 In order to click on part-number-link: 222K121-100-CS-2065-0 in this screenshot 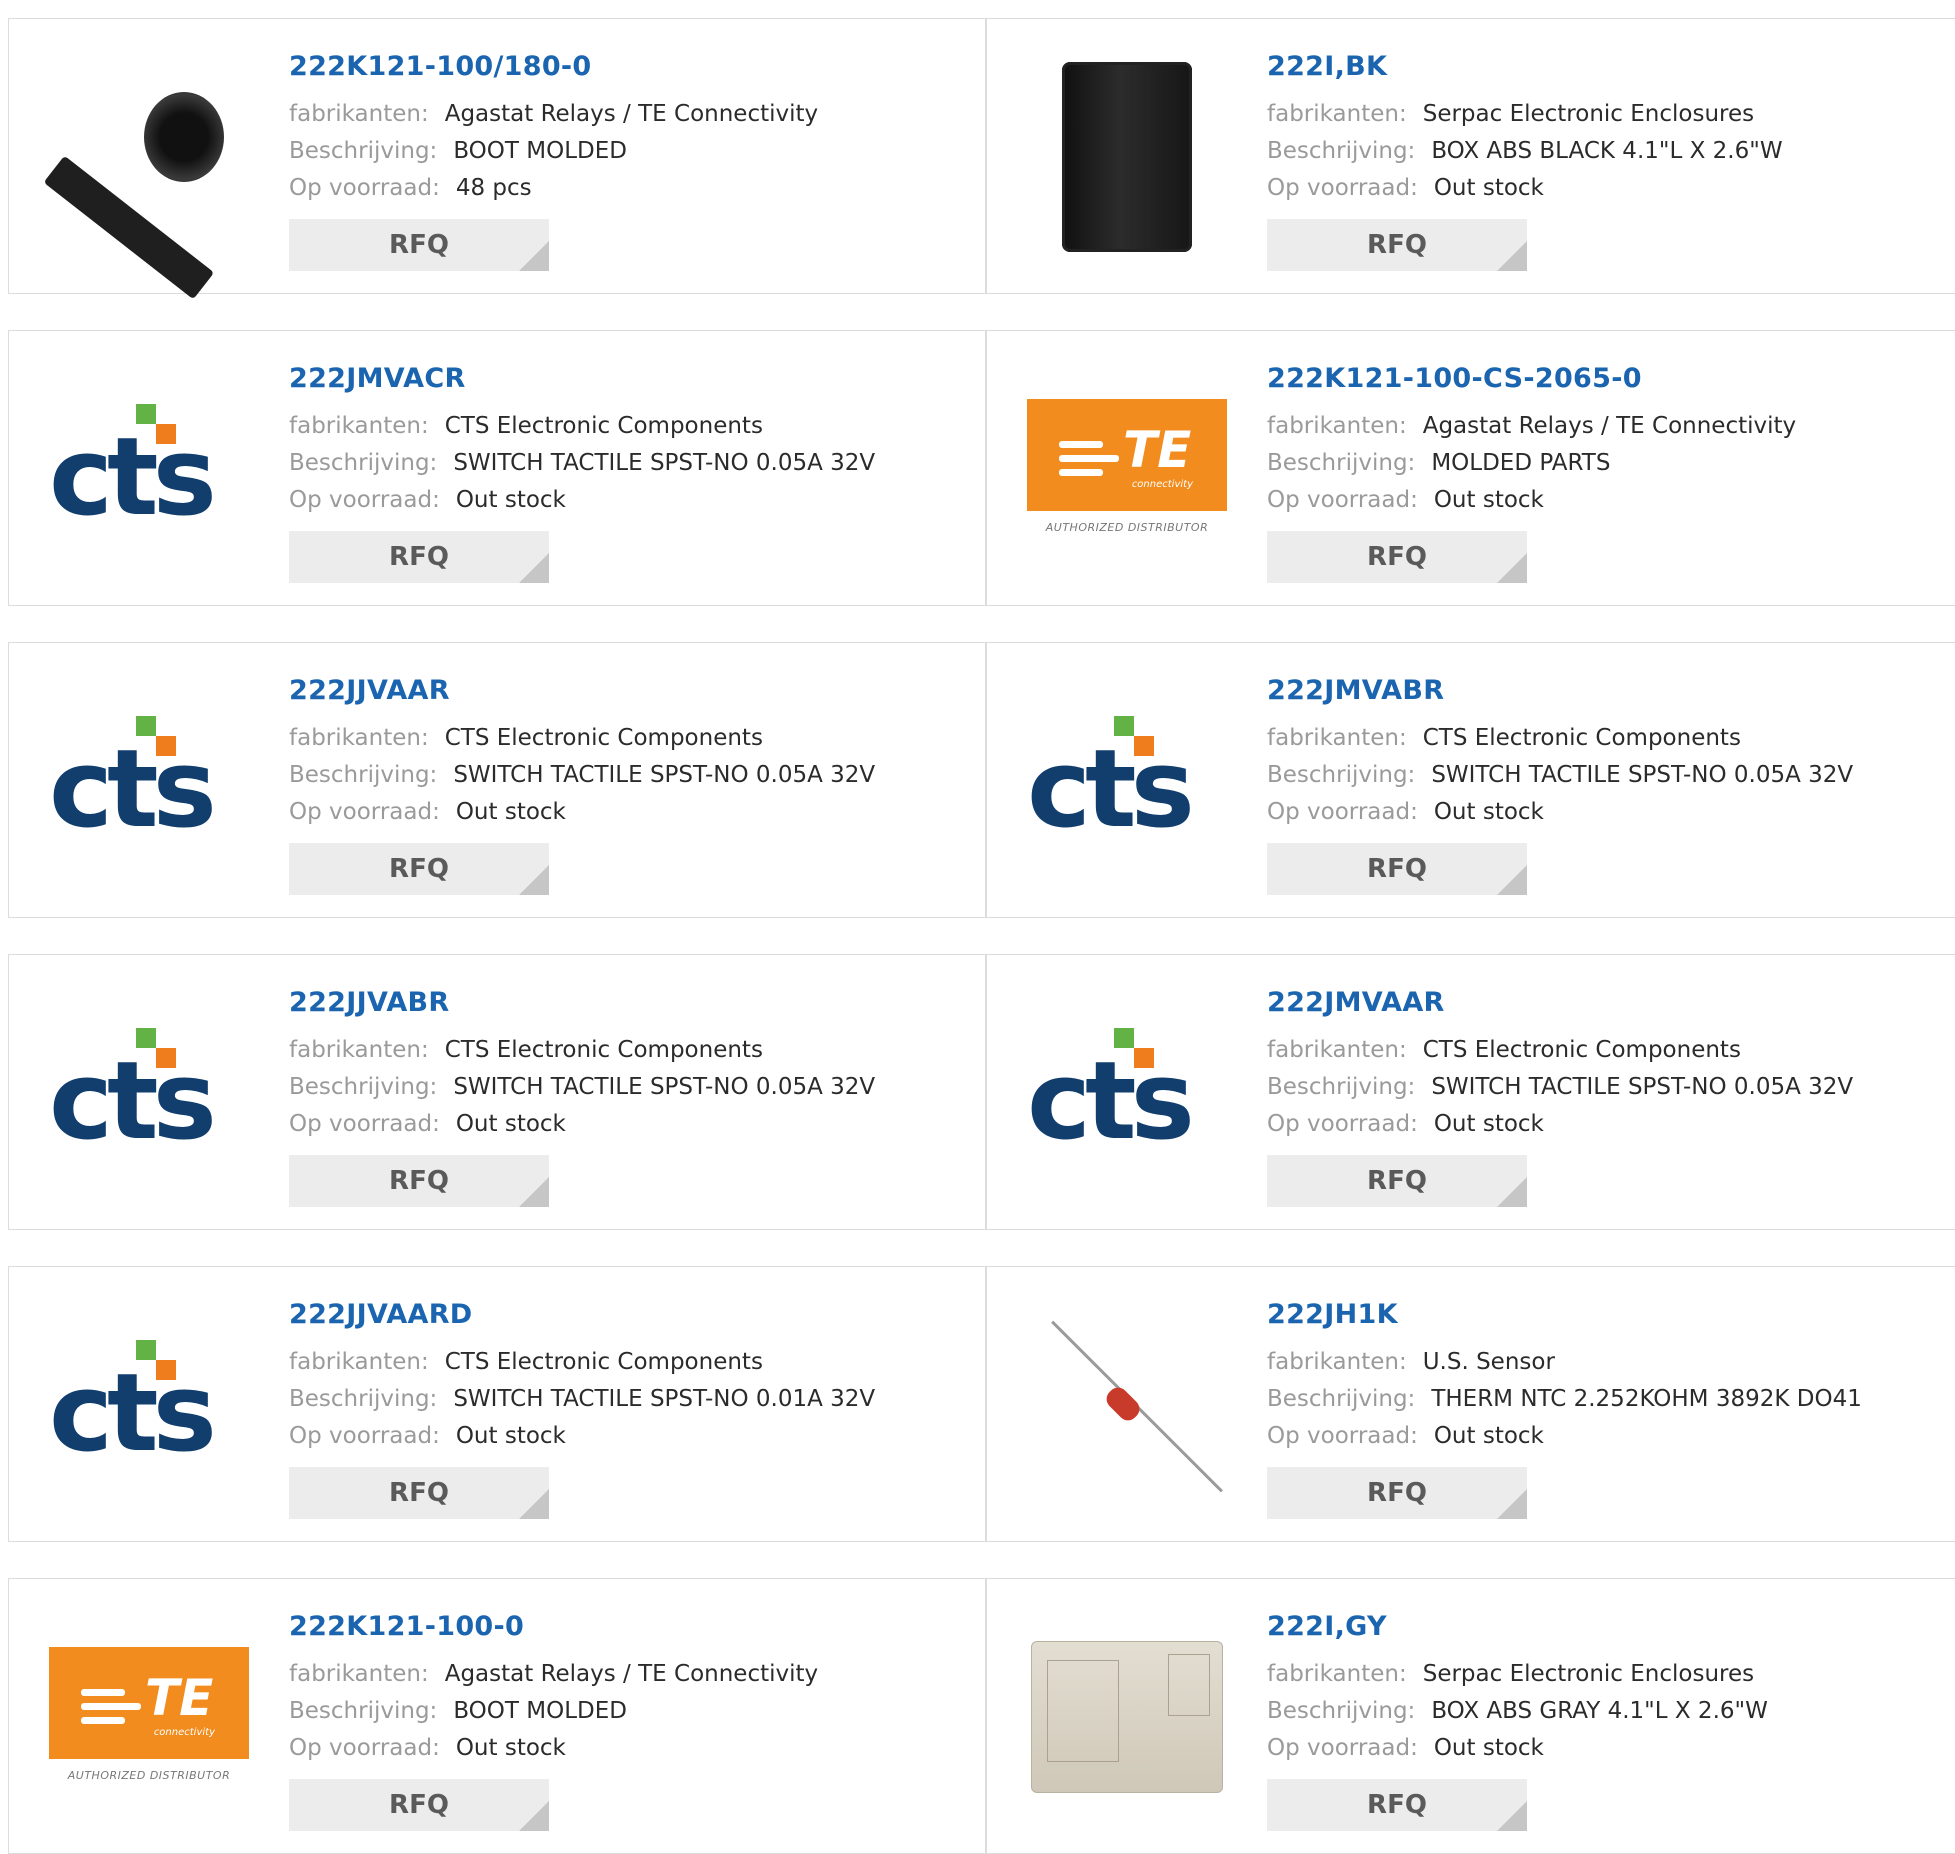, I will do `click(1611, 378)`.